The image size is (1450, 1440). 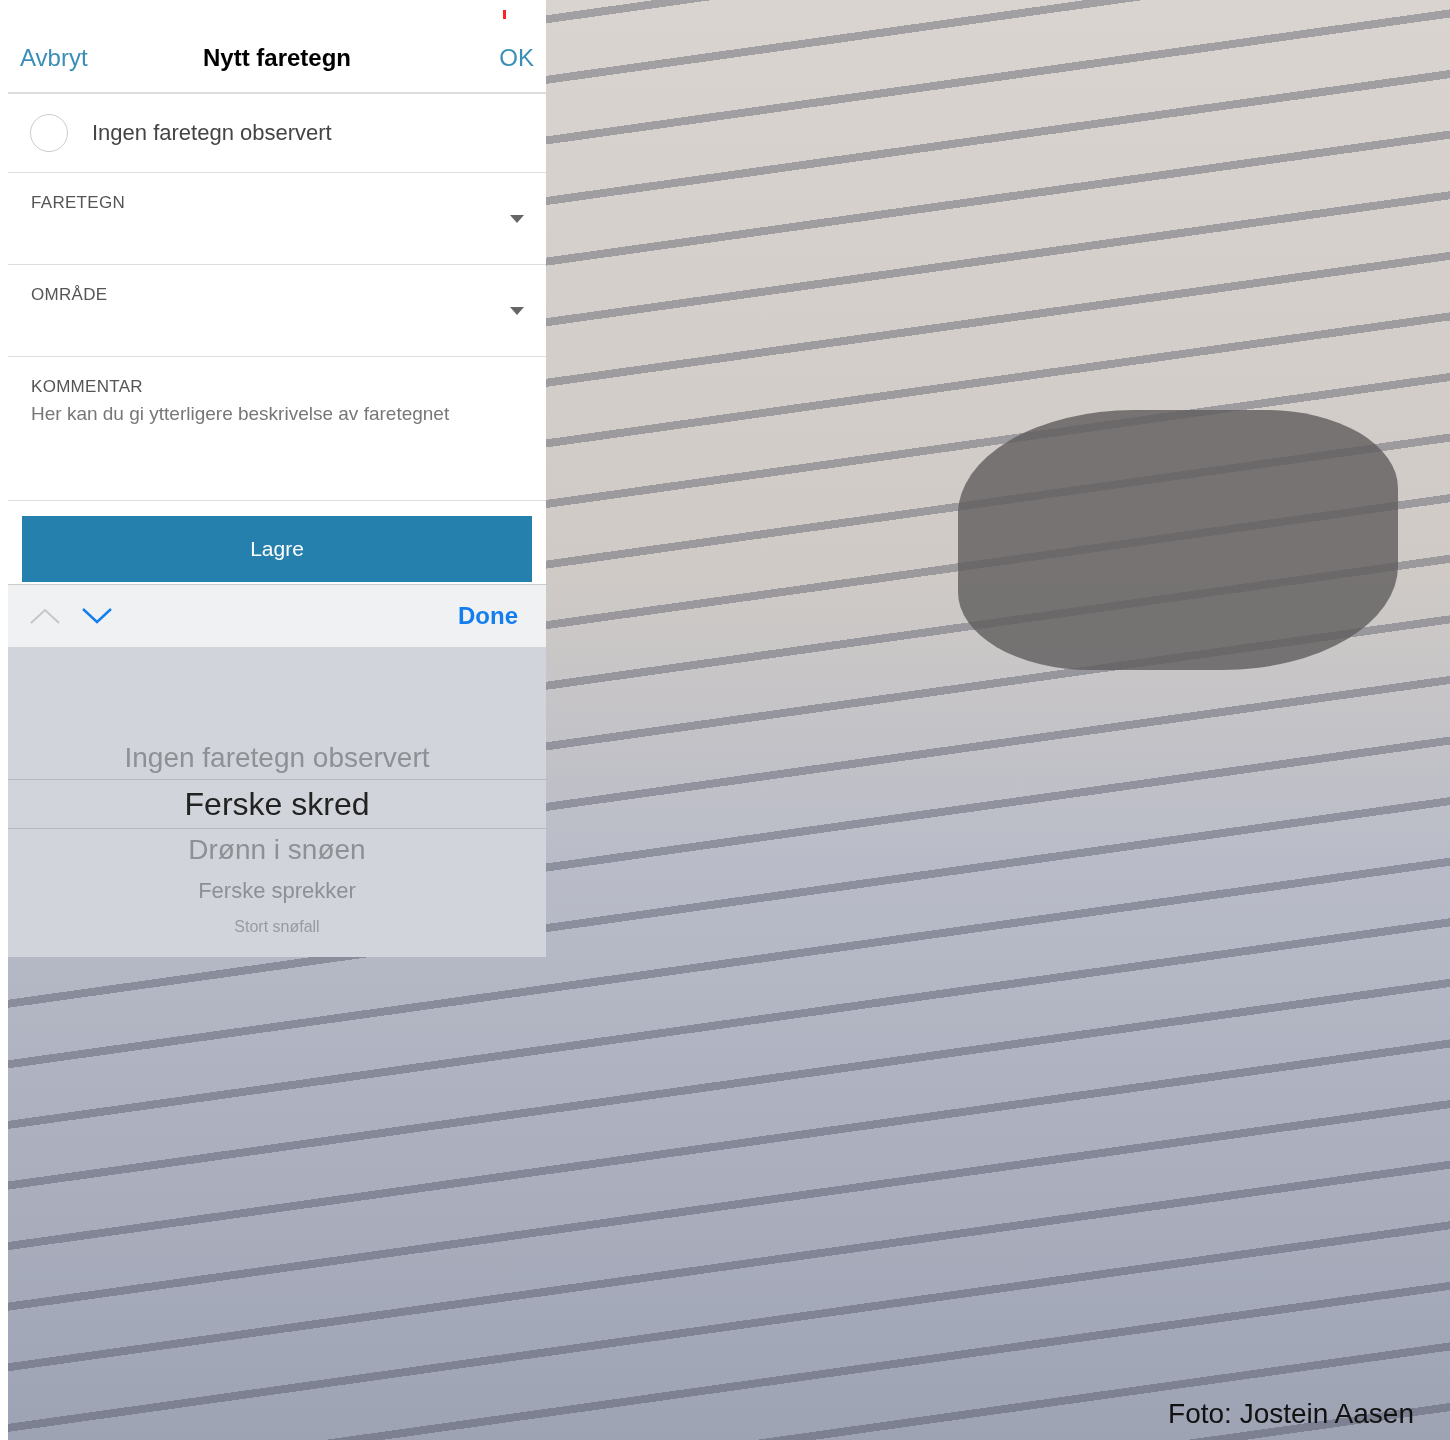 I want to click on chevron-down-icon, so click(x=97, y=616).